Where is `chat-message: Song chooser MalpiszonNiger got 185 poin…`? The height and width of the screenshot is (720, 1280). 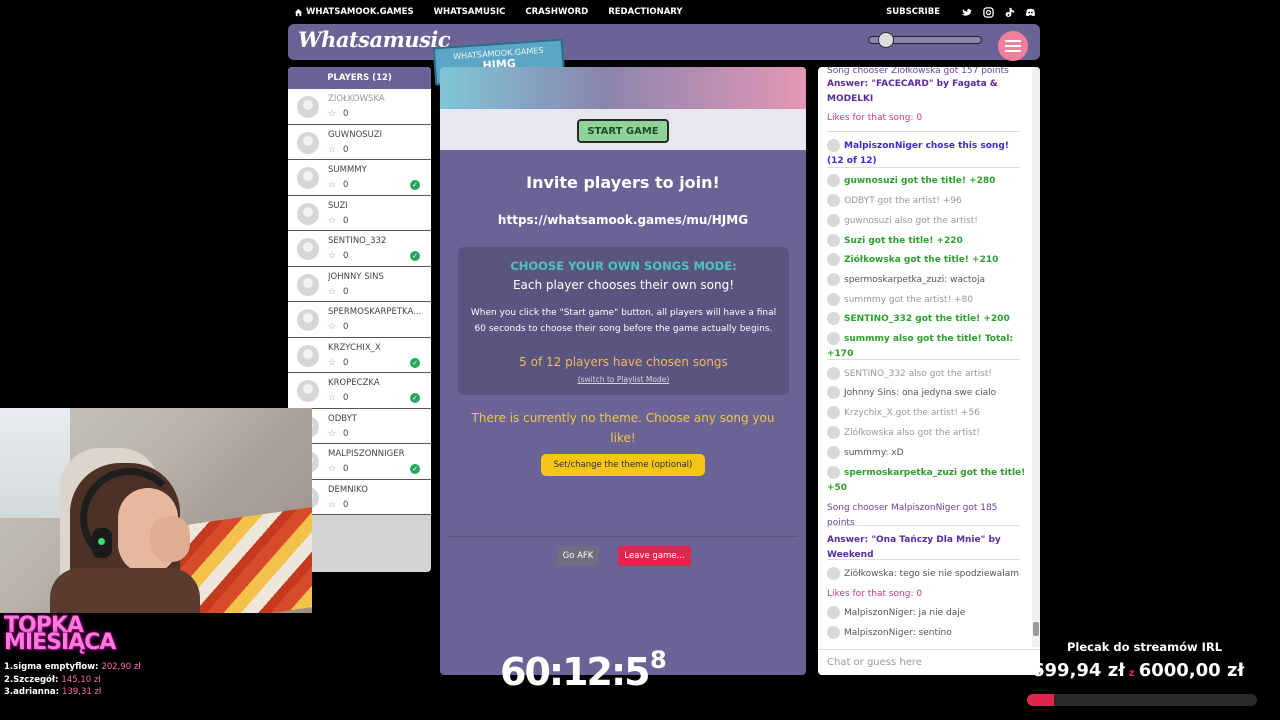
chat-message: Song chooser MalpiszonNiger got 185 poin… is located at coordinates (927, 516).